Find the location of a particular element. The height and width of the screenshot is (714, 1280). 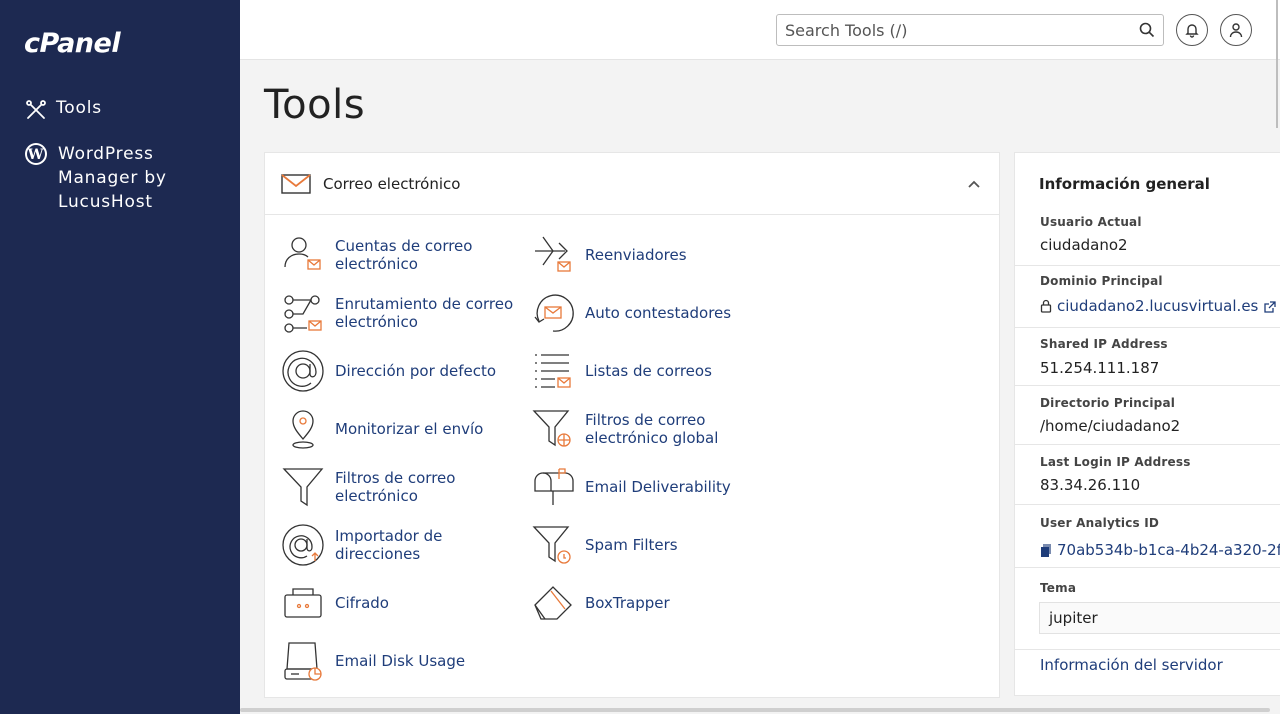

sidebar-item-label: Tools is located at coordinates (79, 108).